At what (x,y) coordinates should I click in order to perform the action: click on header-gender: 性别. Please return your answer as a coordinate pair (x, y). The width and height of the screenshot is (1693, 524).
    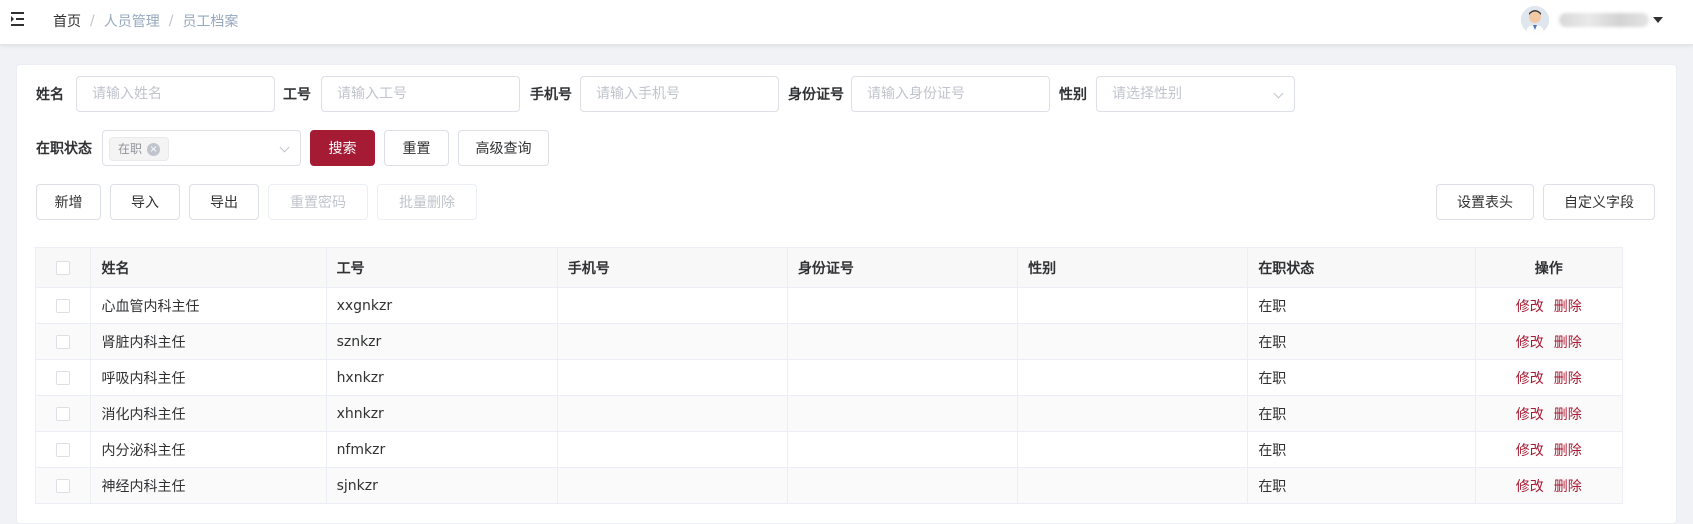
    Looking at the image, I should click on (1133, 267).